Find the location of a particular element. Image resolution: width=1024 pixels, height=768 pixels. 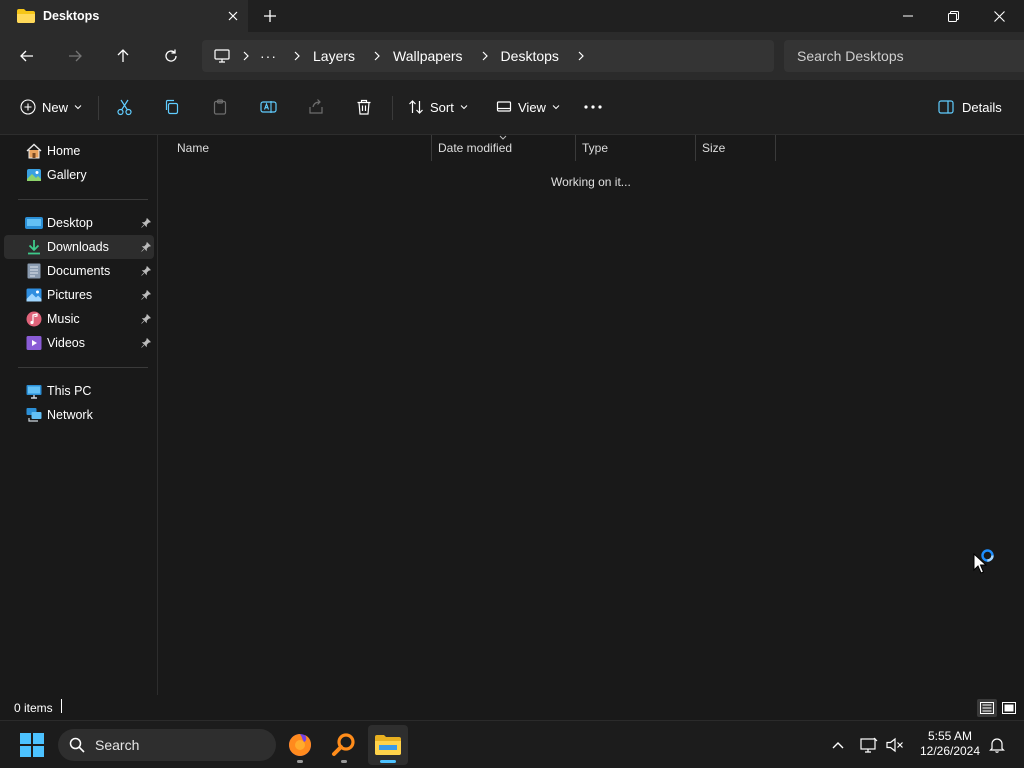

minimize-button is located at coordinates (908, 16).